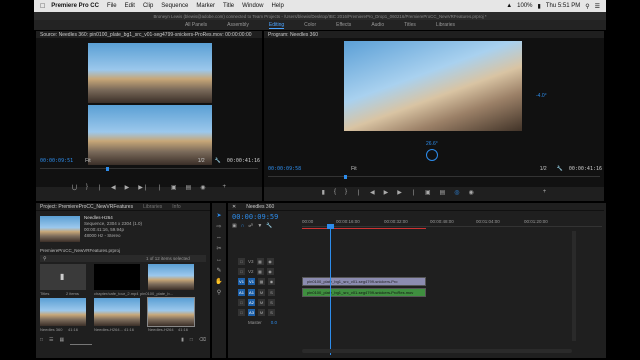  What do you see at coordinates (152, 207) in the screenshot?
I see `tab-libraries: Libraries` at bounding box center [152, 207].